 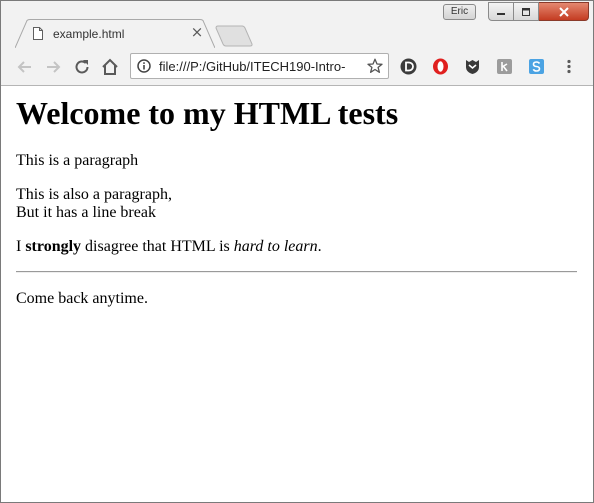 What do you see at coordinates (375, 66) in the screenshot?
I see `star-icon` at bounding box center [375, 66].